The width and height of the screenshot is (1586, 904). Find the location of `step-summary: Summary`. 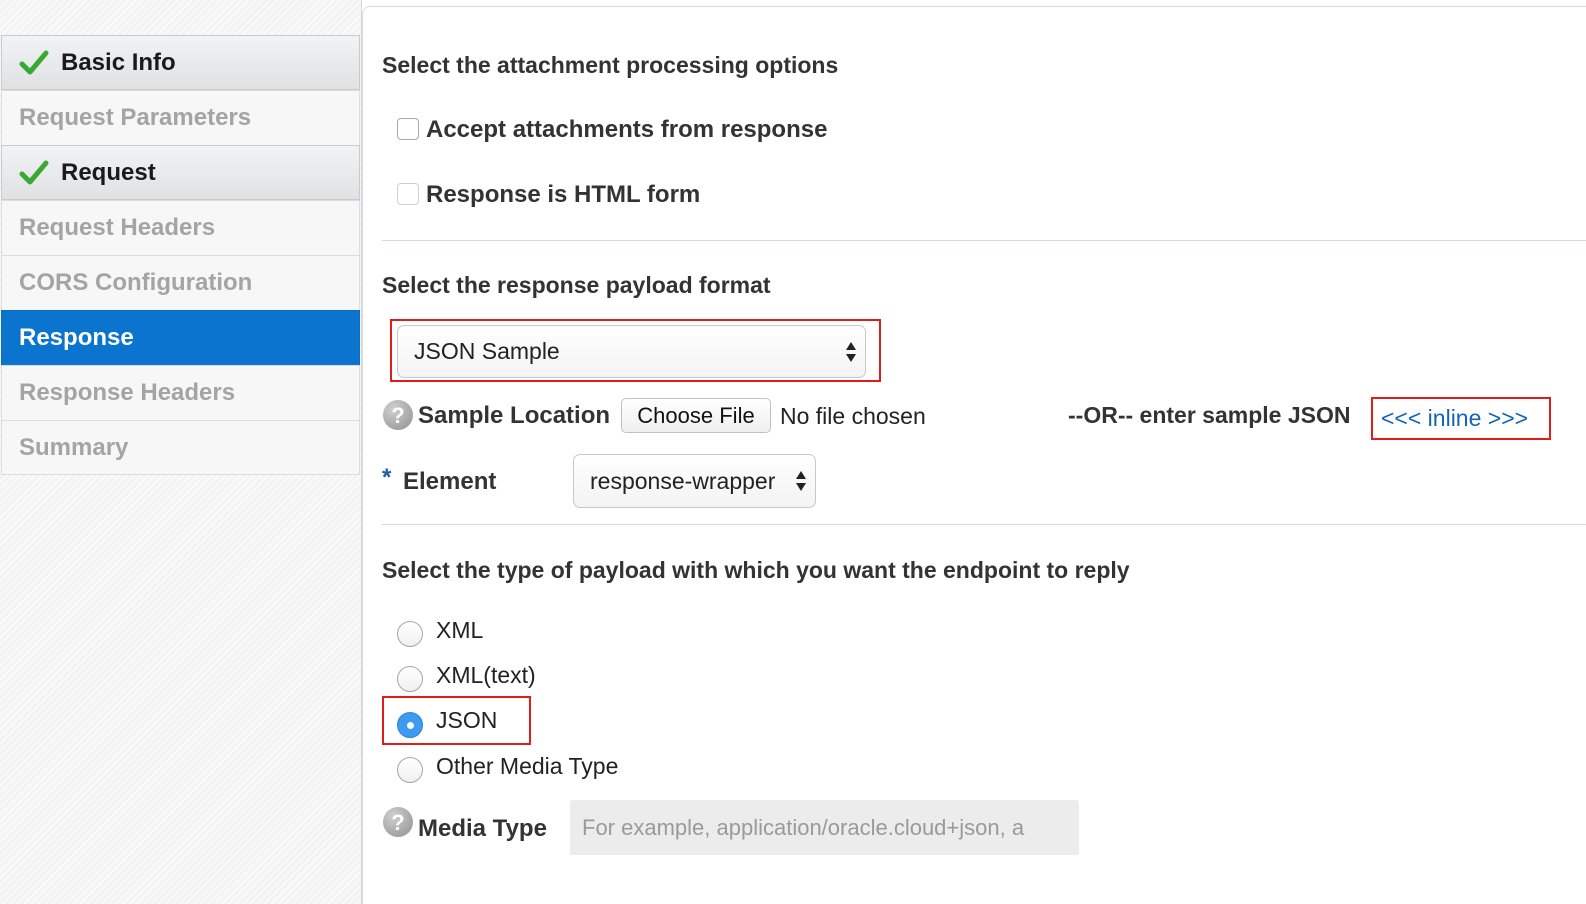

step-summary: Summary is located at coordinates (180, 447).